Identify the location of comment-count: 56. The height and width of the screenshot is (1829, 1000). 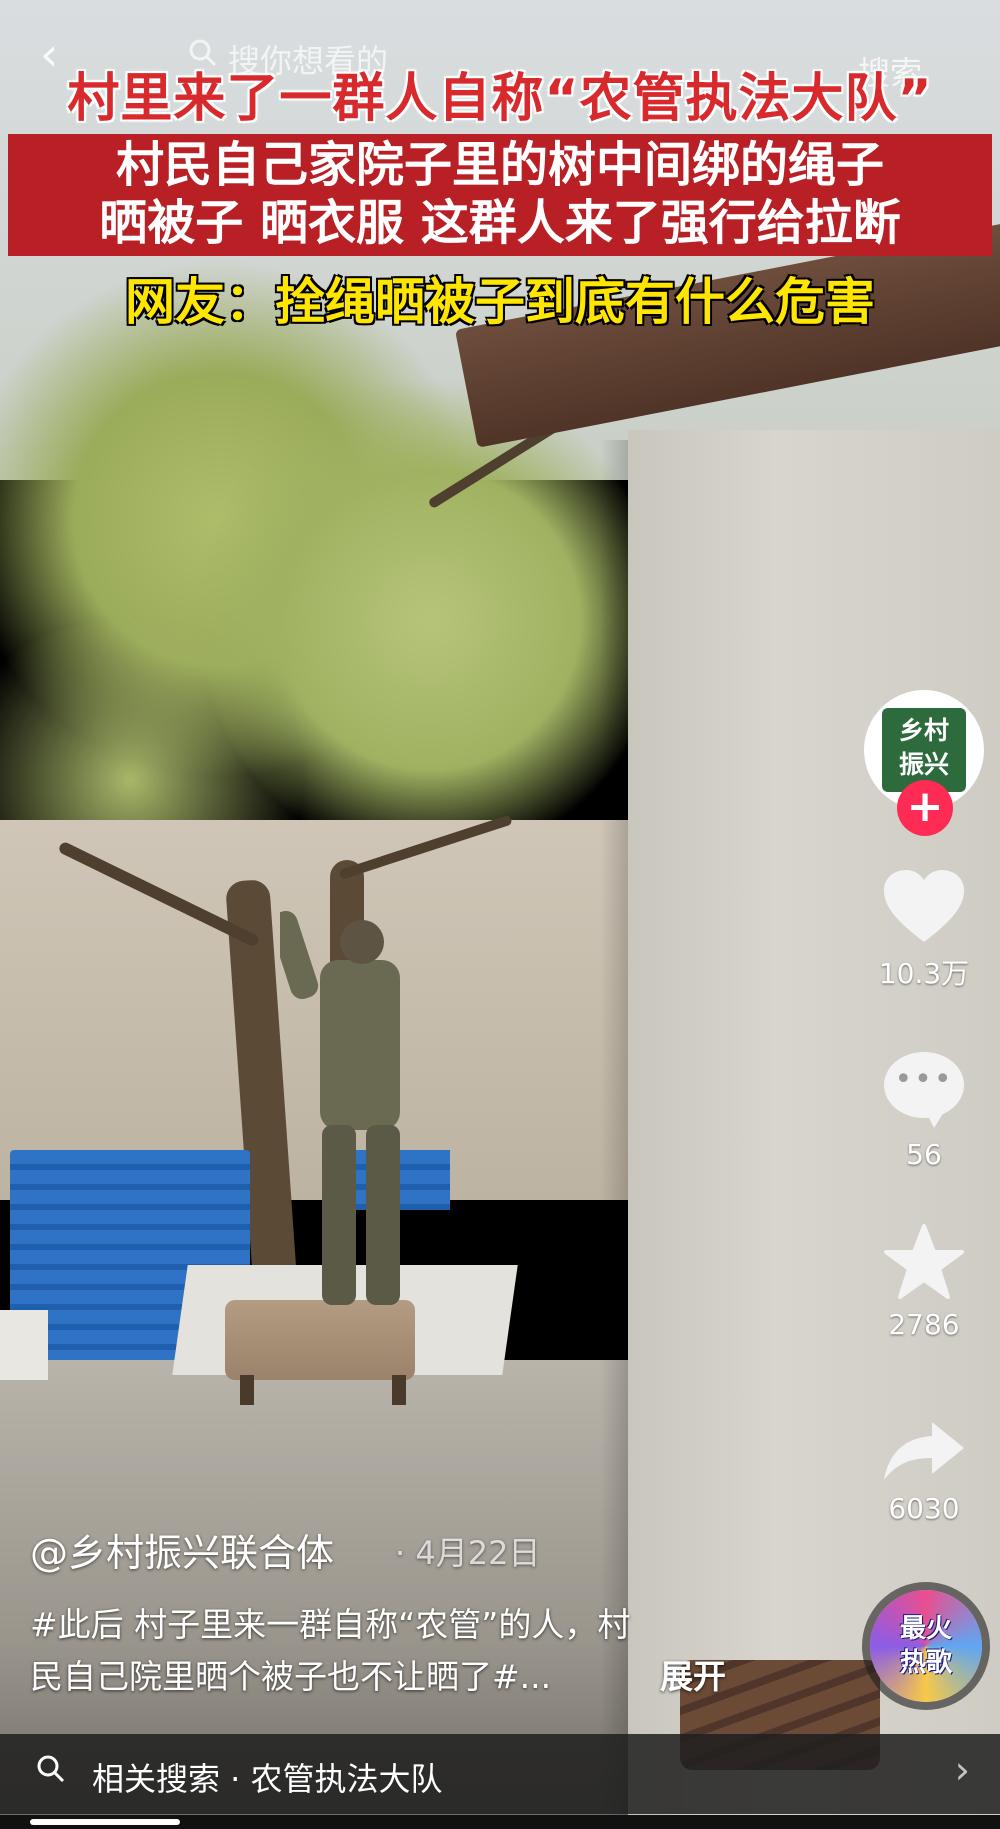
(924, 1154).